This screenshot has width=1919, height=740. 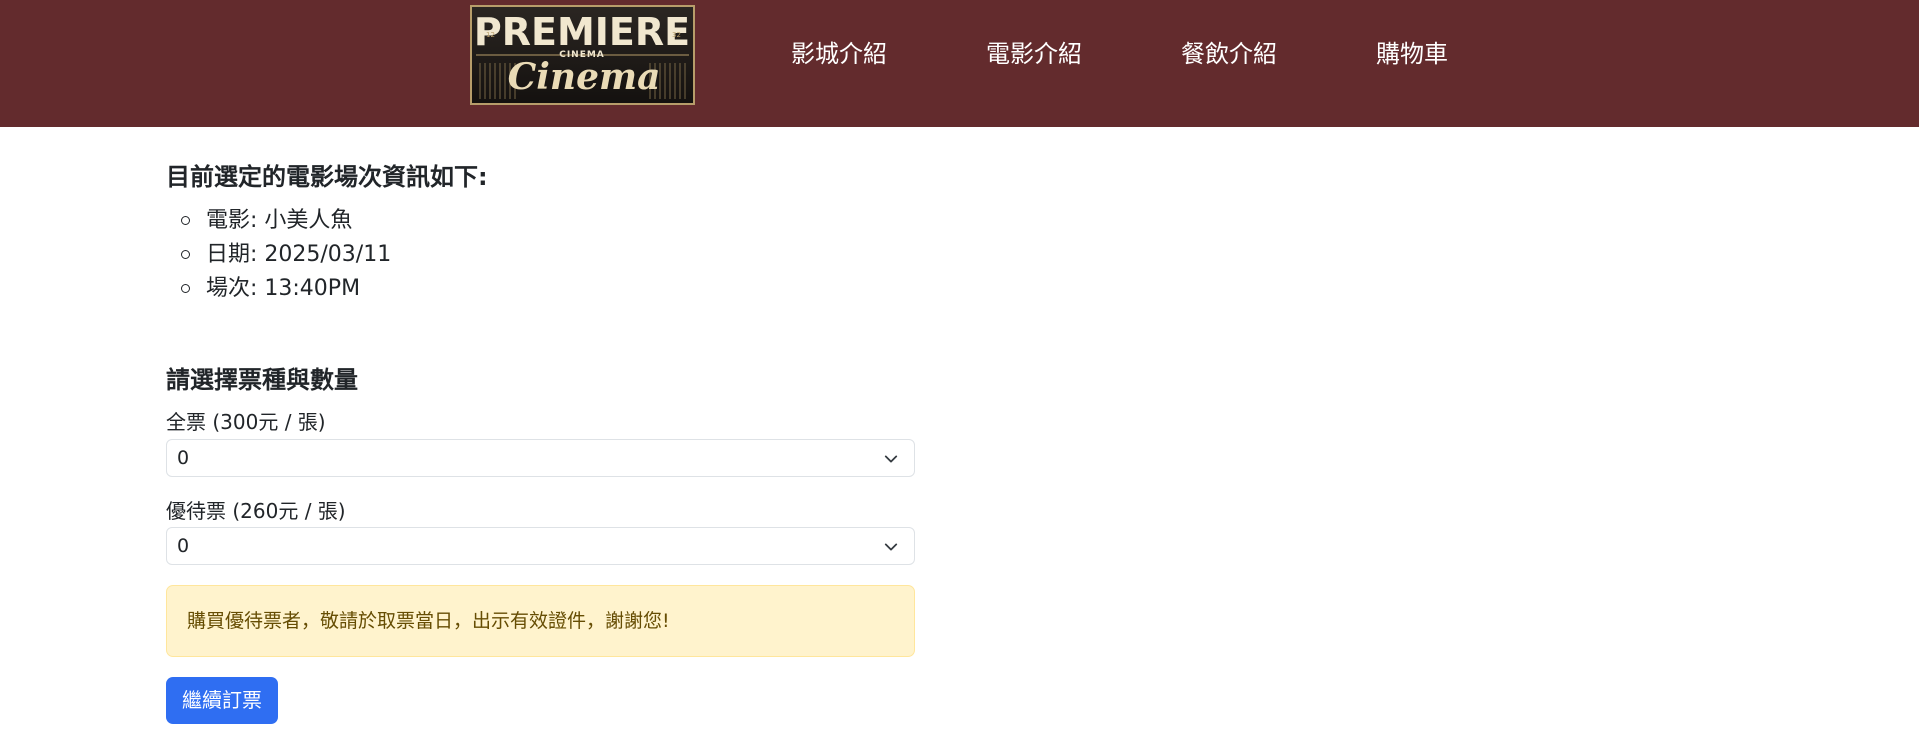 What do you see at coordinates (428, 621) in the screenshot?
I see `discount-notice-text: 購買優待票者，敬請於取票當日，出示有效證件，謝謝您!` at bounding box center [428, 621].